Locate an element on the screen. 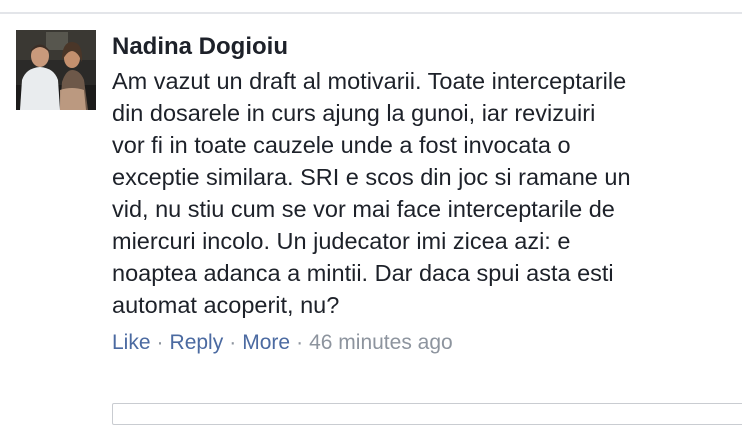 The height and width of the screenshot is (425, 742). comment-text-line: automat acoperit, nu? is located at coordinates (226, 305).